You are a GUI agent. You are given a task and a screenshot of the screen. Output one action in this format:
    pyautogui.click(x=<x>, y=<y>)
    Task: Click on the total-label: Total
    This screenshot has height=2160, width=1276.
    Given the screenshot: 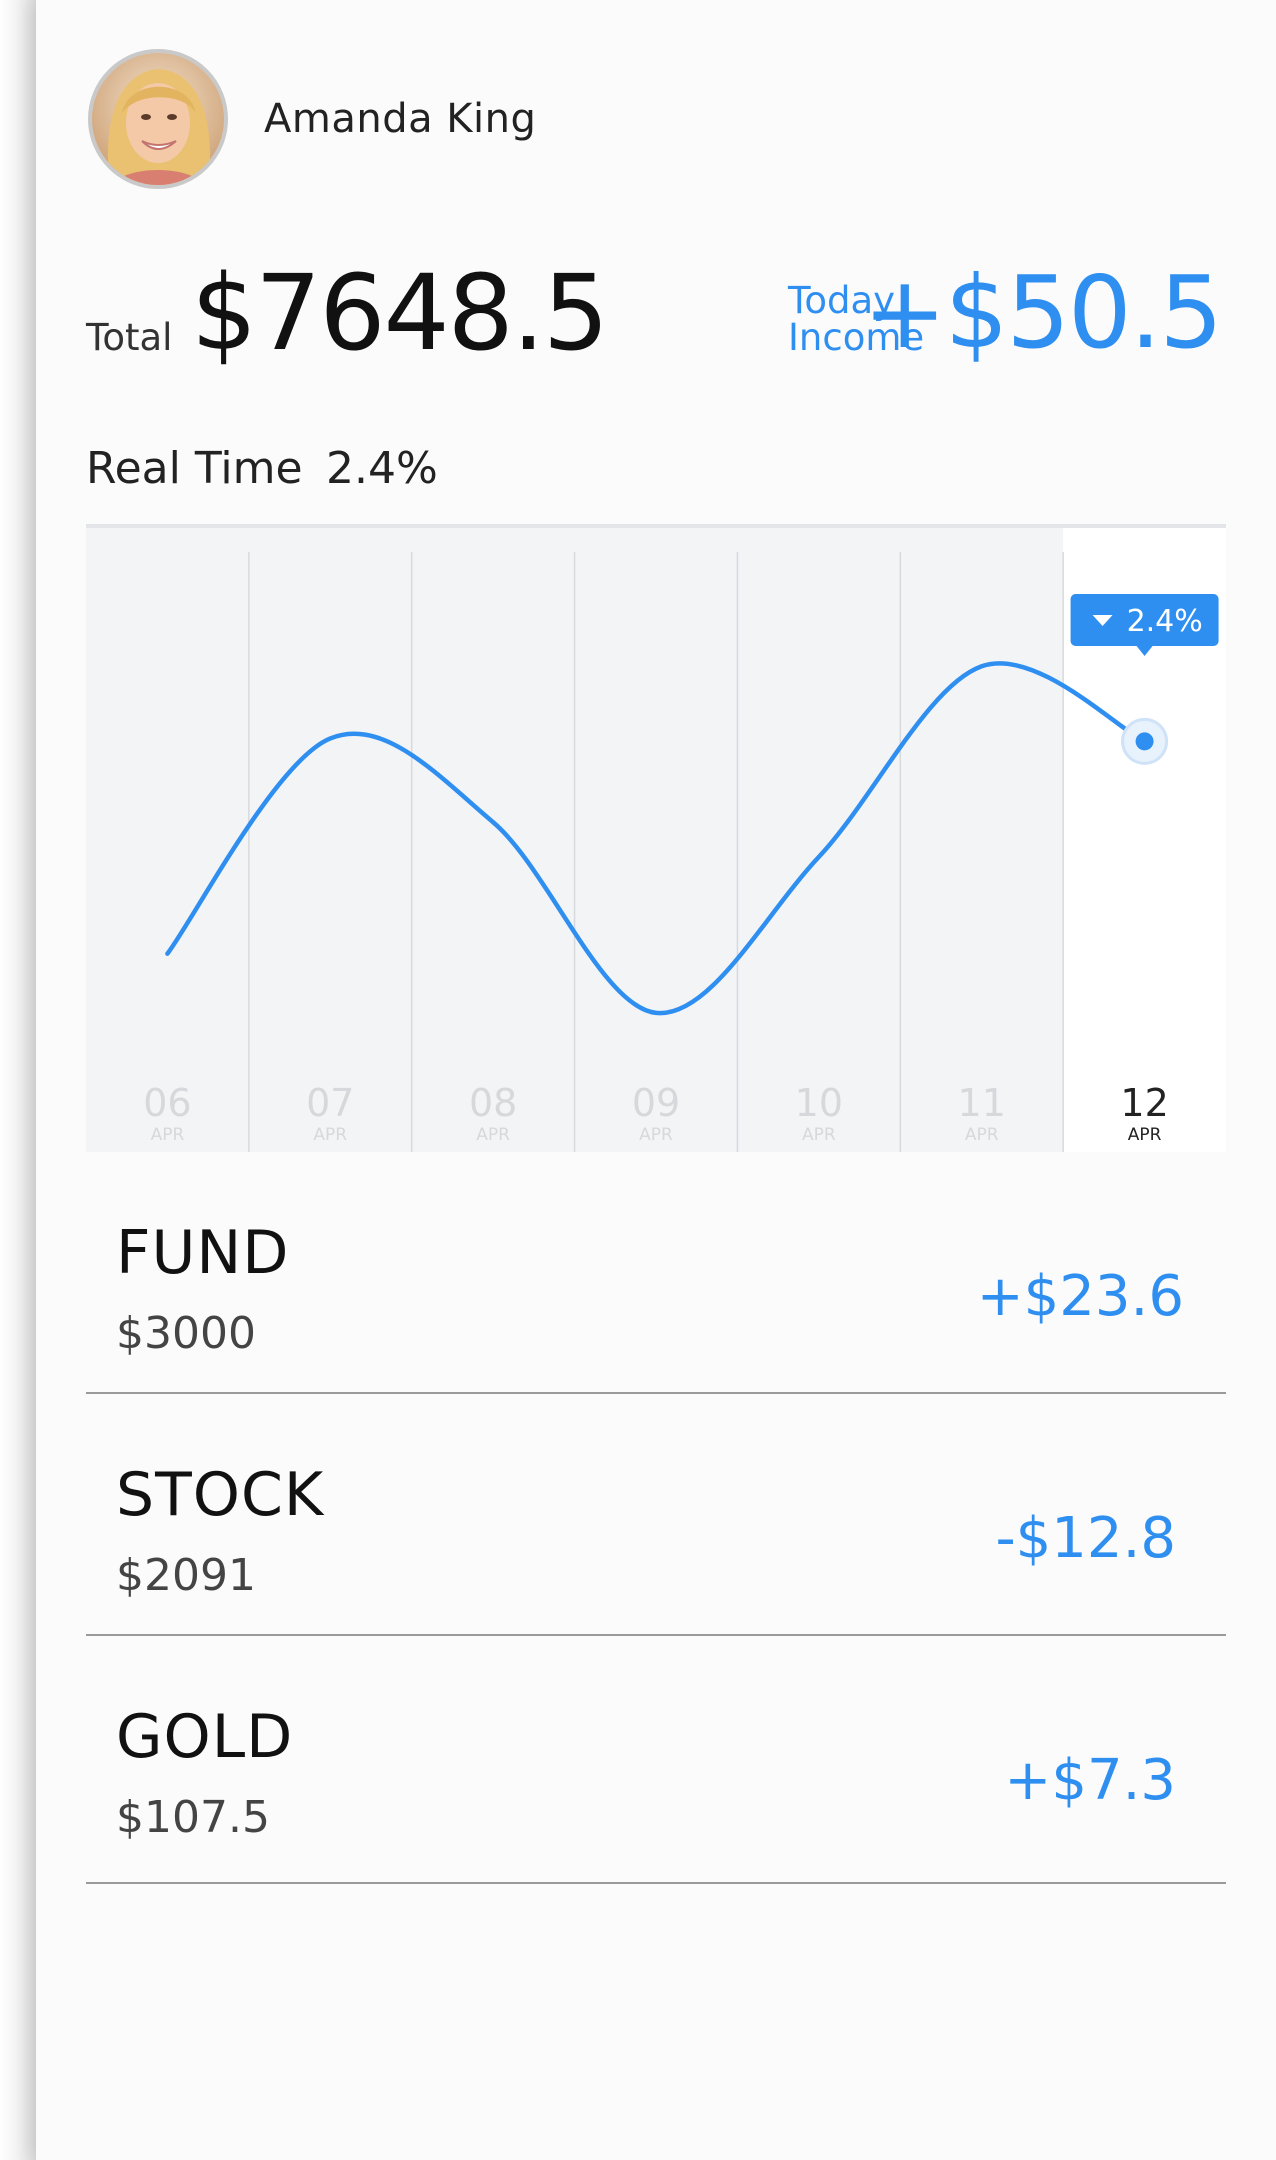 What is the action you would take?
    pyautogui.click(x=129, y=337)
    